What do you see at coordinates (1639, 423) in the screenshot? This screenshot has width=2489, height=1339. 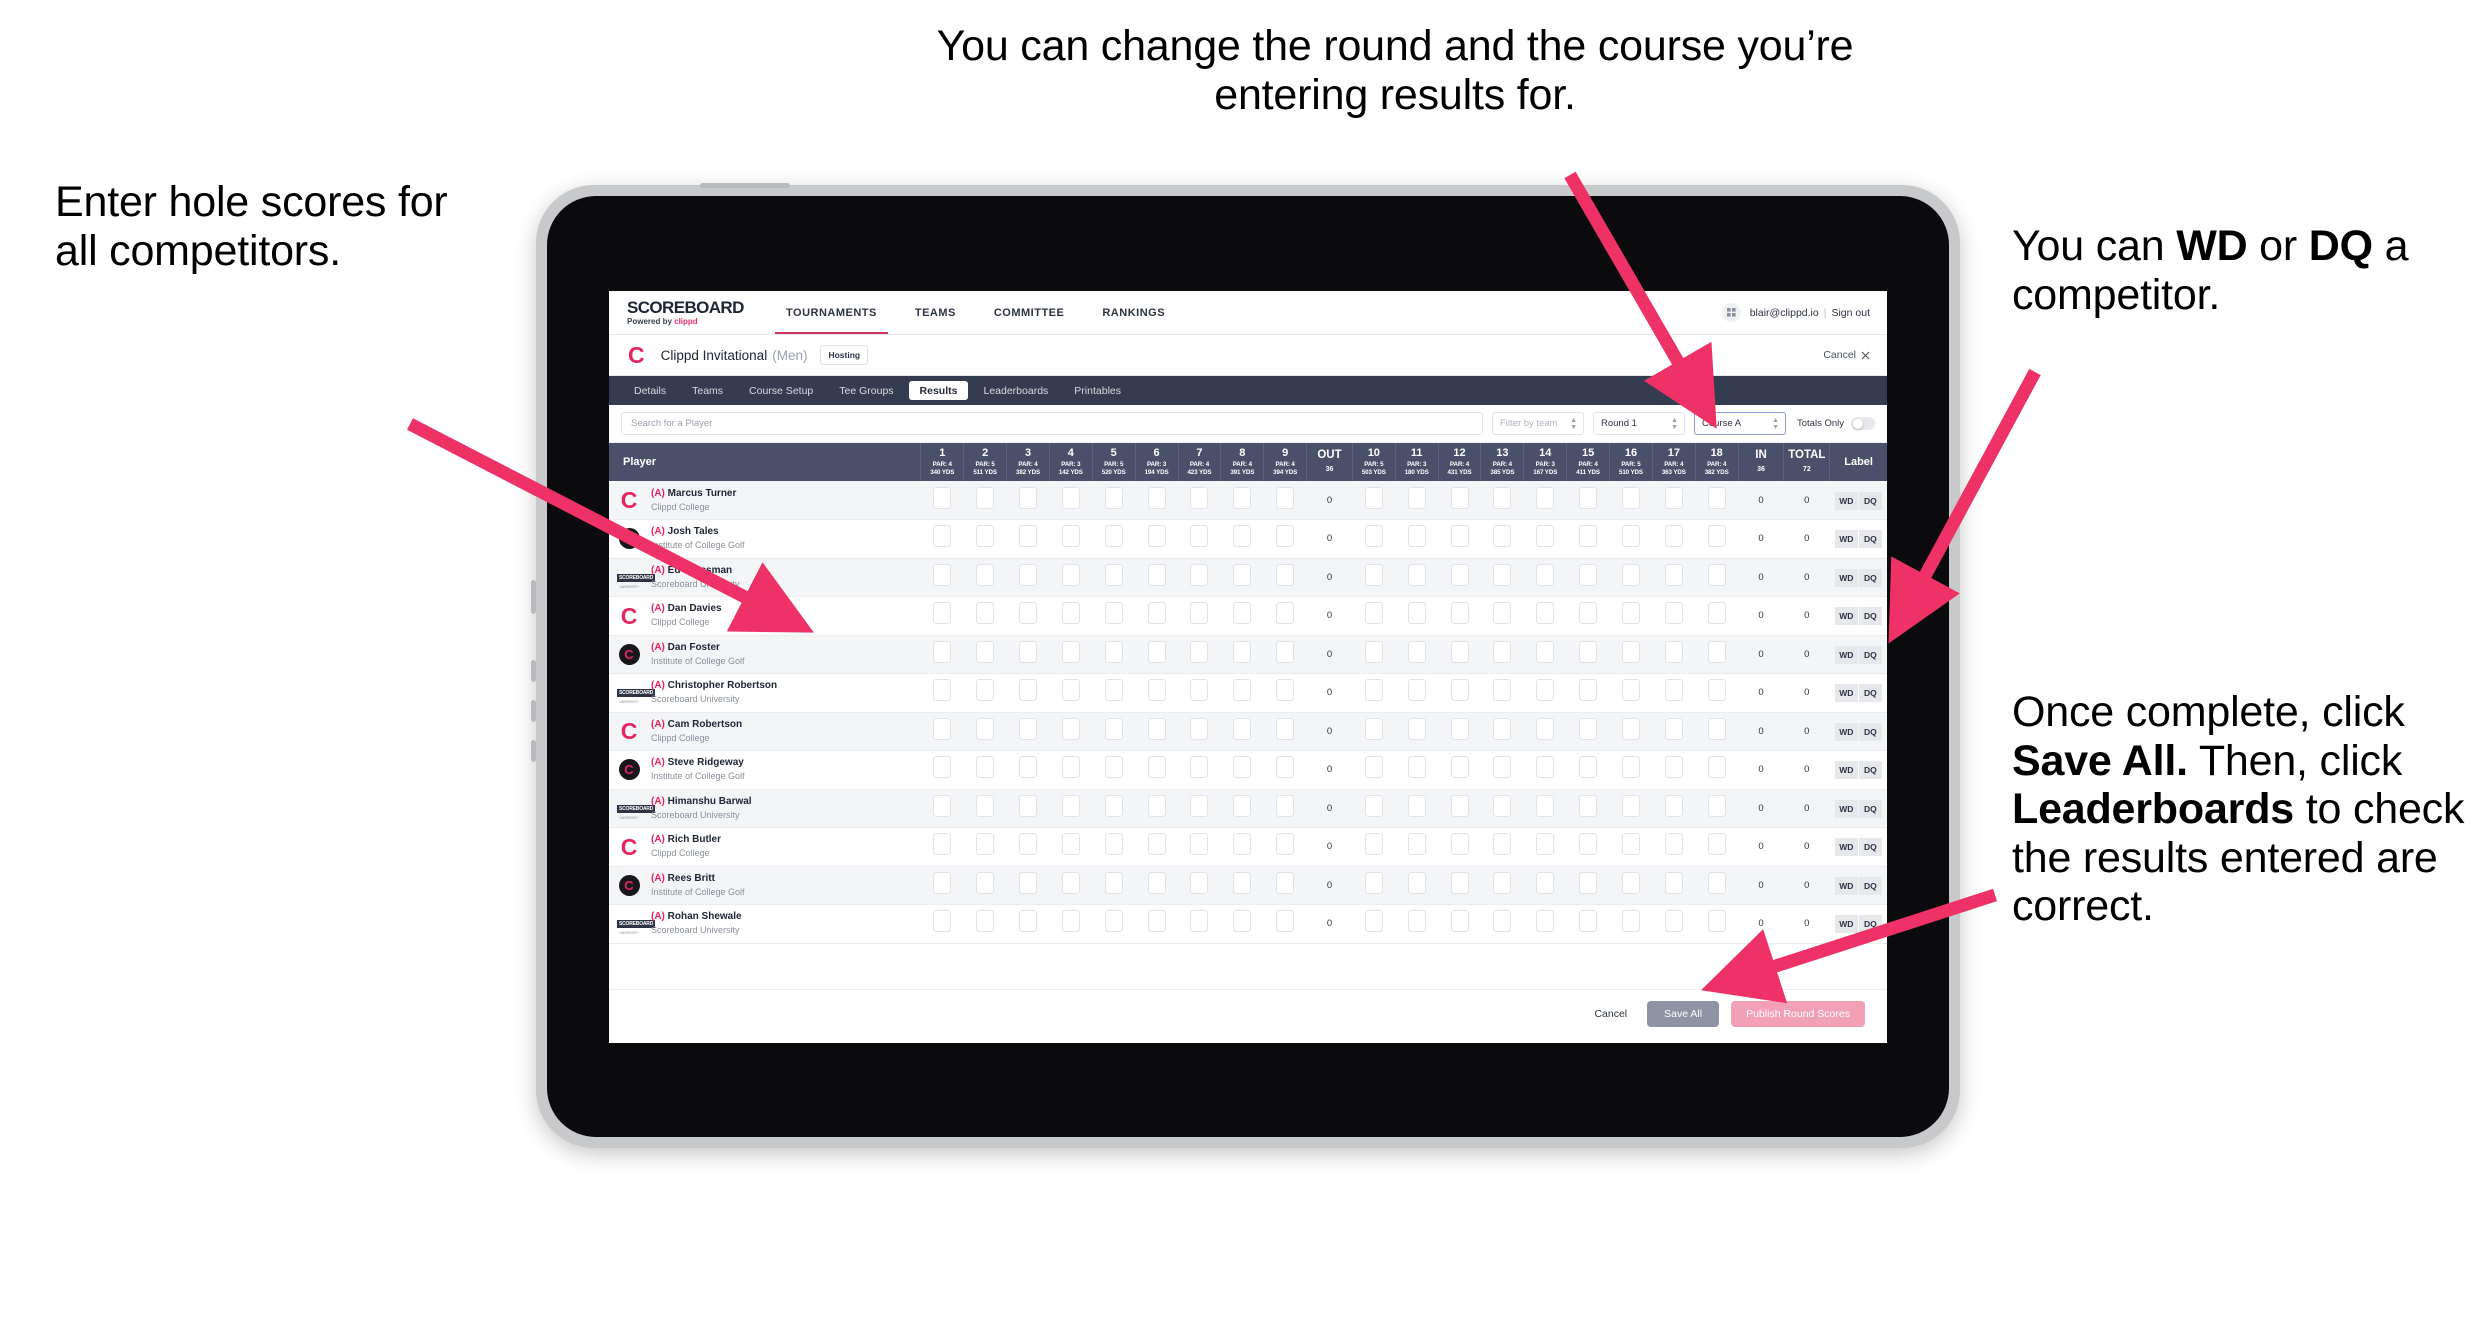 I see `round-select: Round 1 ▲ ▼` at bounding box center [1639, 423].